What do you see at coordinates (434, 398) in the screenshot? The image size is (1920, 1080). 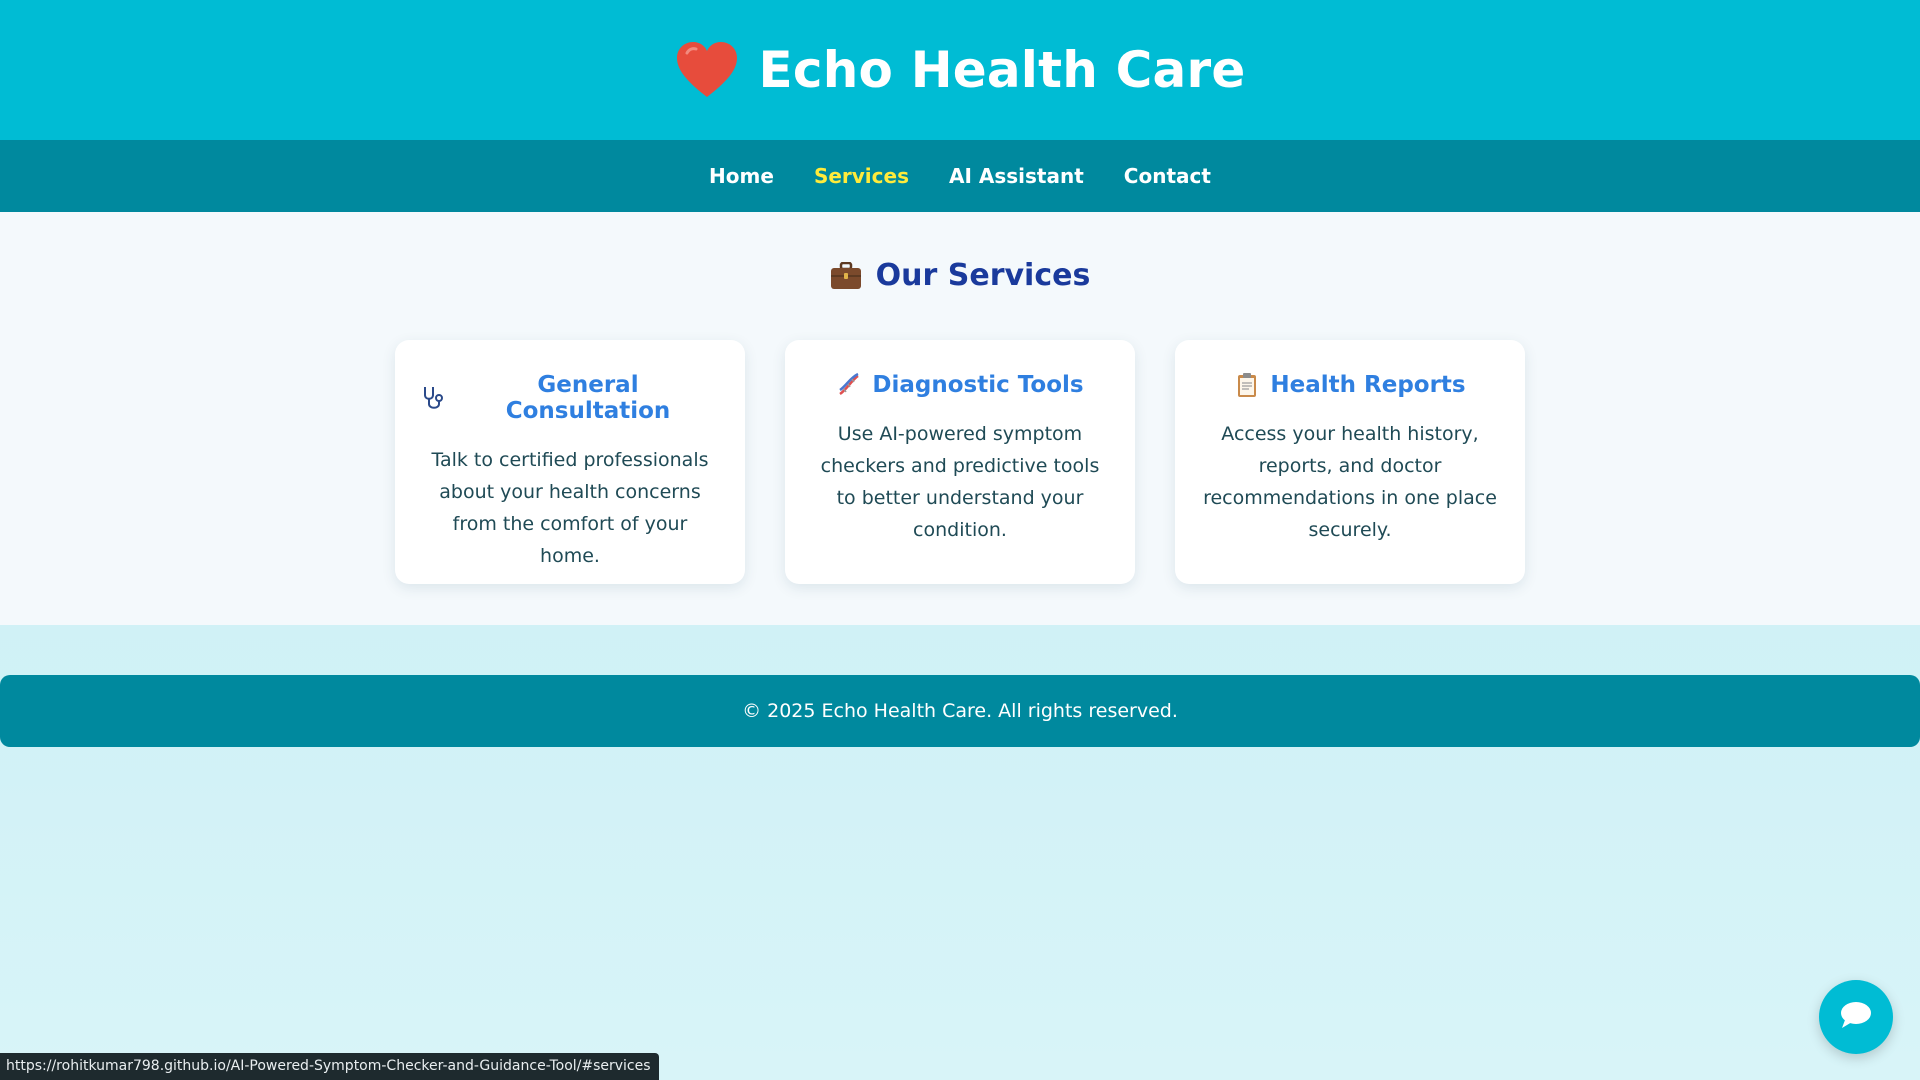 I see `stethoscope-icon` at bounding box center [434, 398].